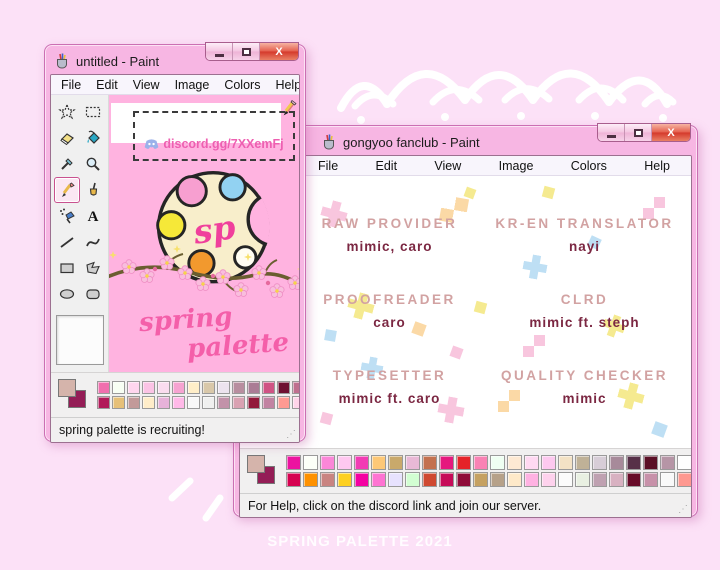  What do you see at coordinates (93, 190) in the screenshot?
I see `brush-tool` at bounding box center [93, 190].